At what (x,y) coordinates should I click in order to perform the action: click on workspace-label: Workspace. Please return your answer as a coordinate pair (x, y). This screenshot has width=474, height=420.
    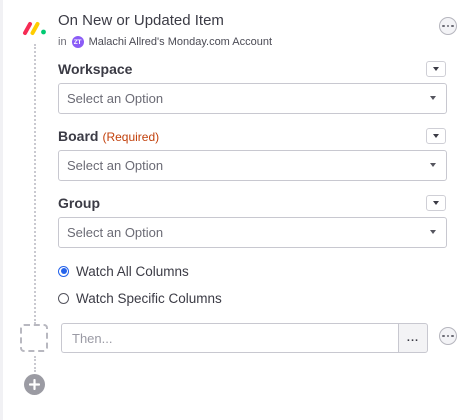
    Looking at the image, I should click on (95, 69).